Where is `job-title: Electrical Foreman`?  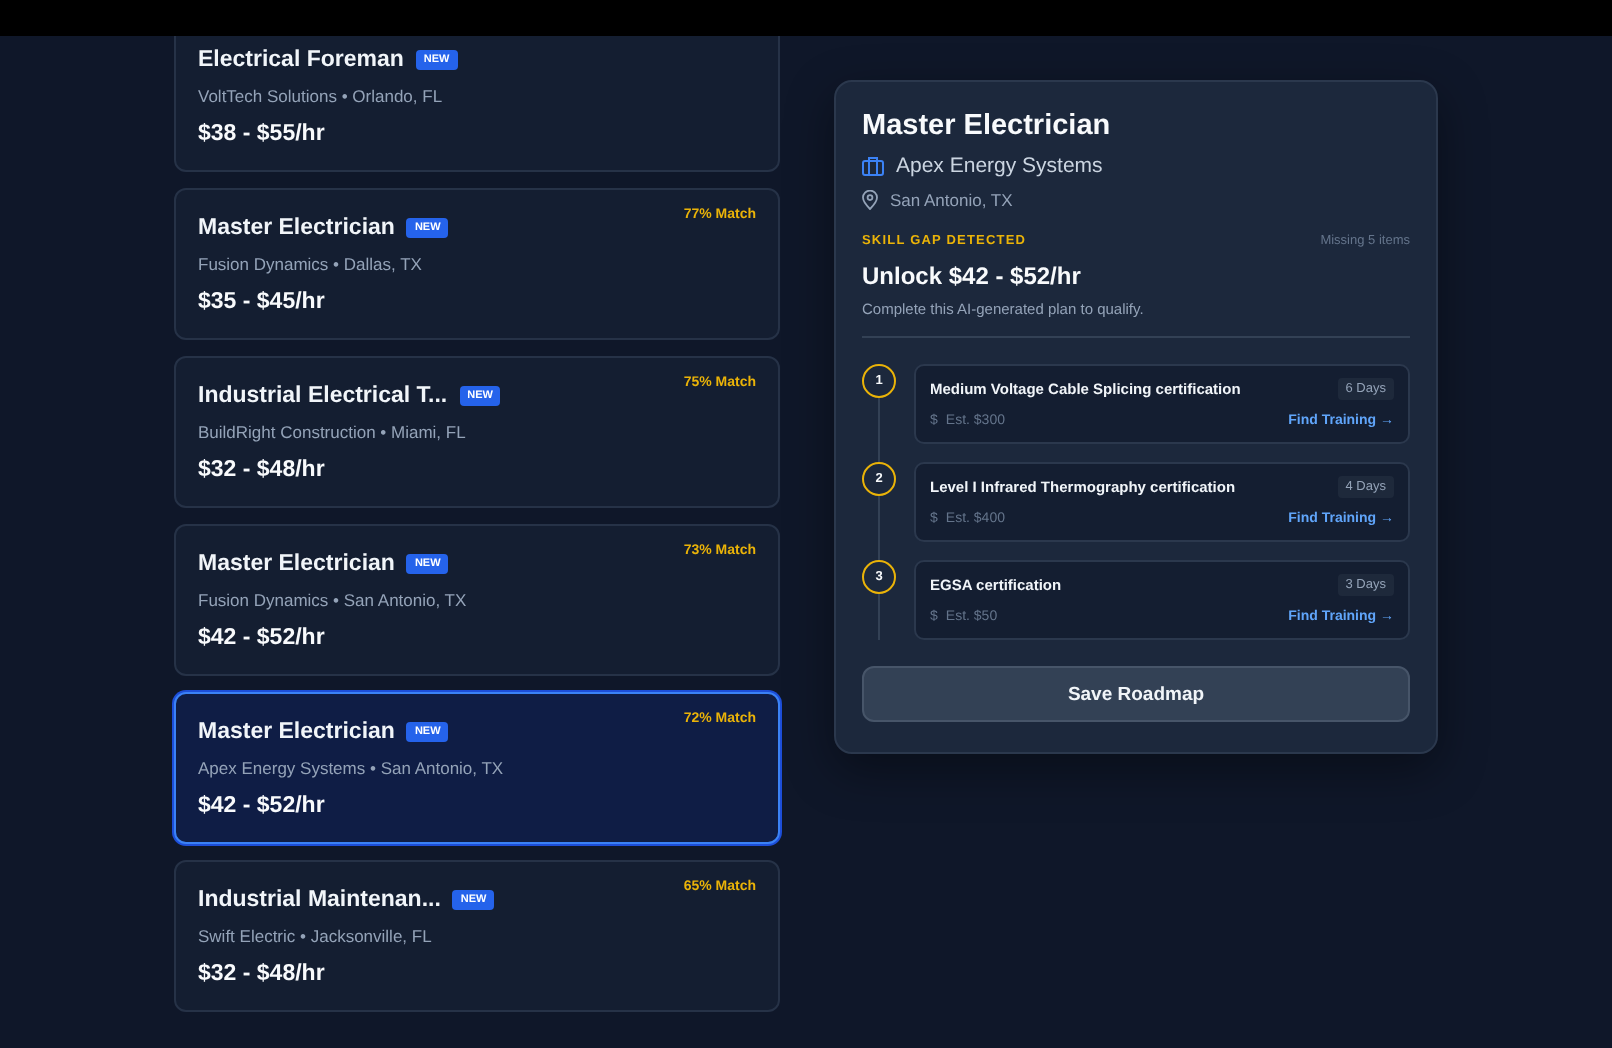 job-title: Electrical Foreman is located at coordinates (301, 60).